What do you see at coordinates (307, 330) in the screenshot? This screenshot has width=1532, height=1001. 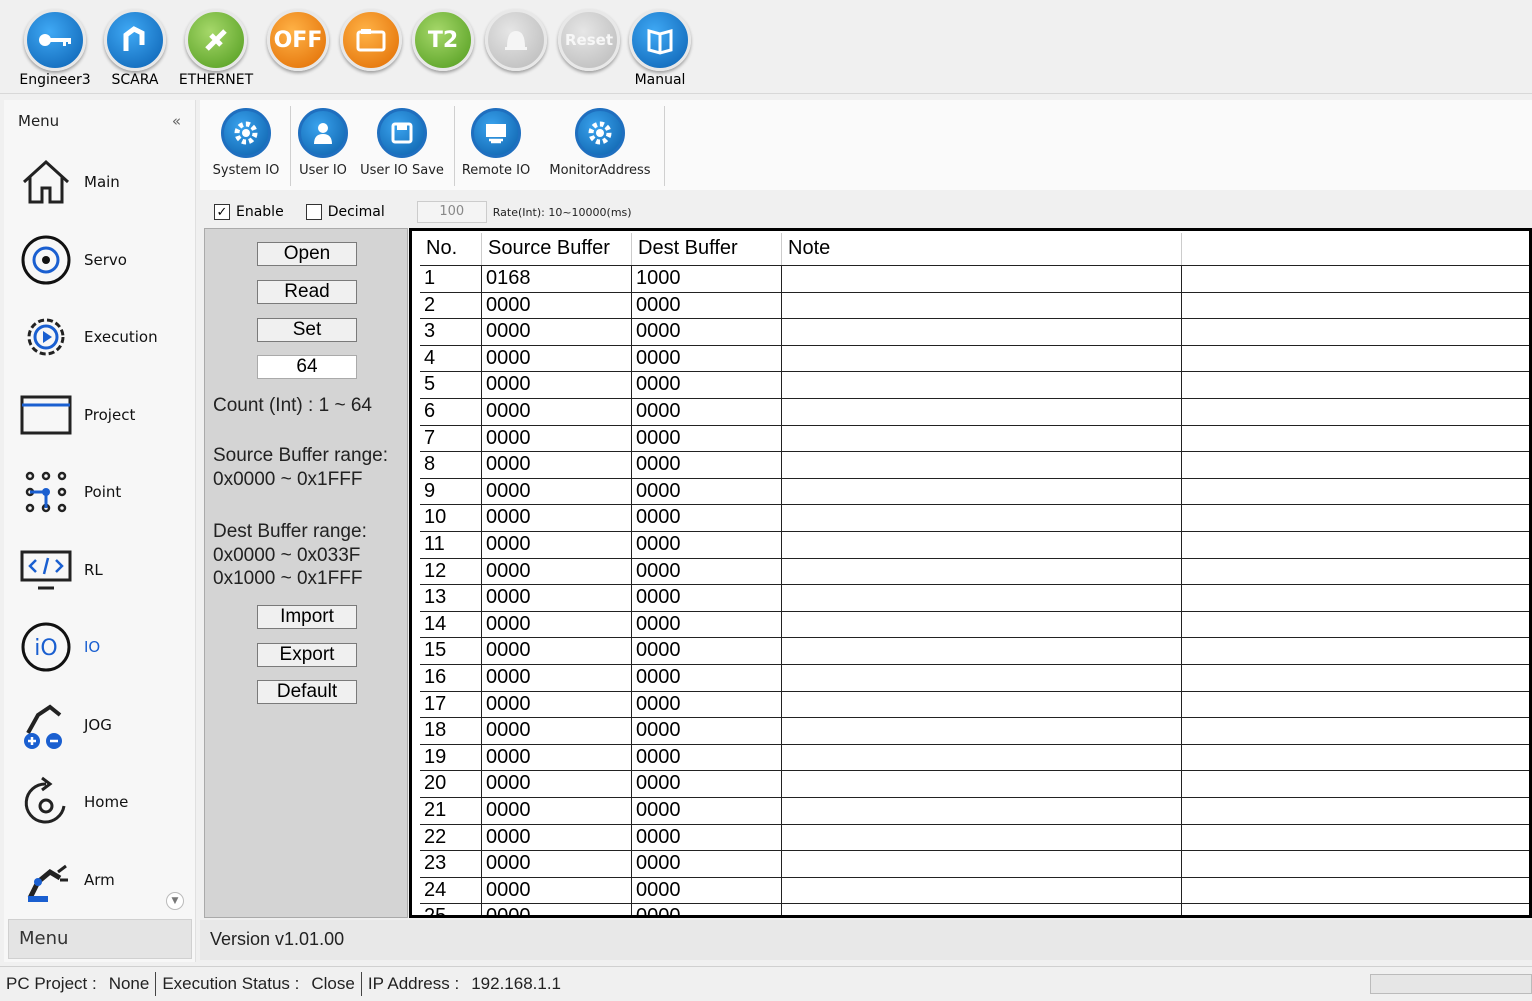 I see `set-button: Set` at bounding box center [307, 330].